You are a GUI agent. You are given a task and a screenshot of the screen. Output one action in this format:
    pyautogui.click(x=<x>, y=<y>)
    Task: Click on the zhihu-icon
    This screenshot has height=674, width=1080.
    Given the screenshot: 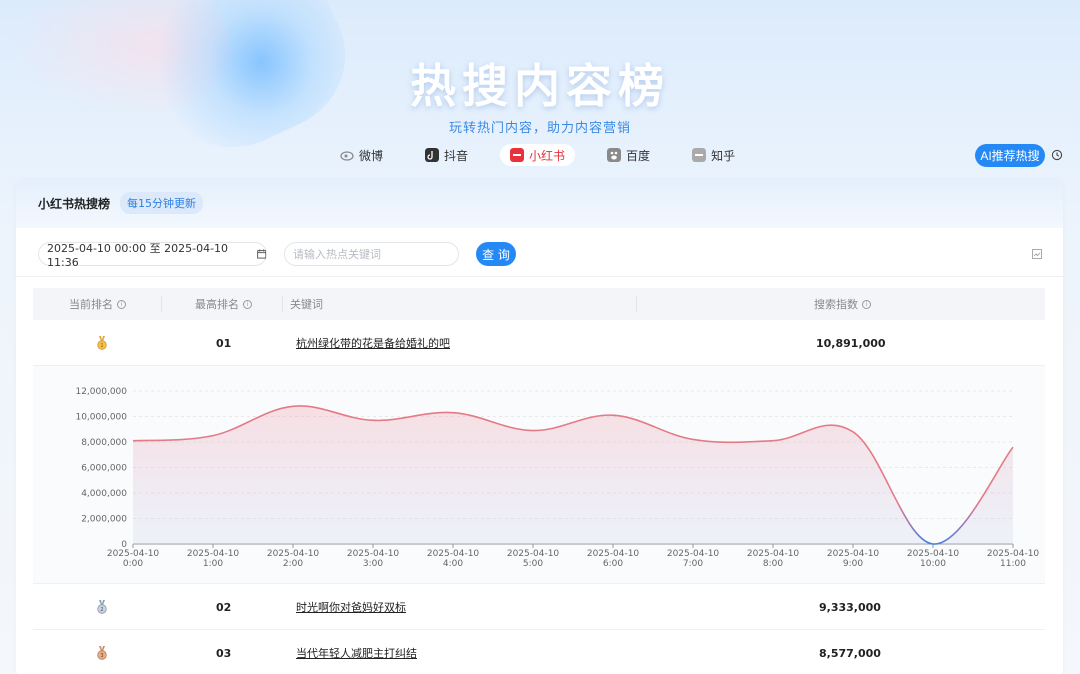 What is the action you would take?
    pyautogui.click(x=699, y=155)
    